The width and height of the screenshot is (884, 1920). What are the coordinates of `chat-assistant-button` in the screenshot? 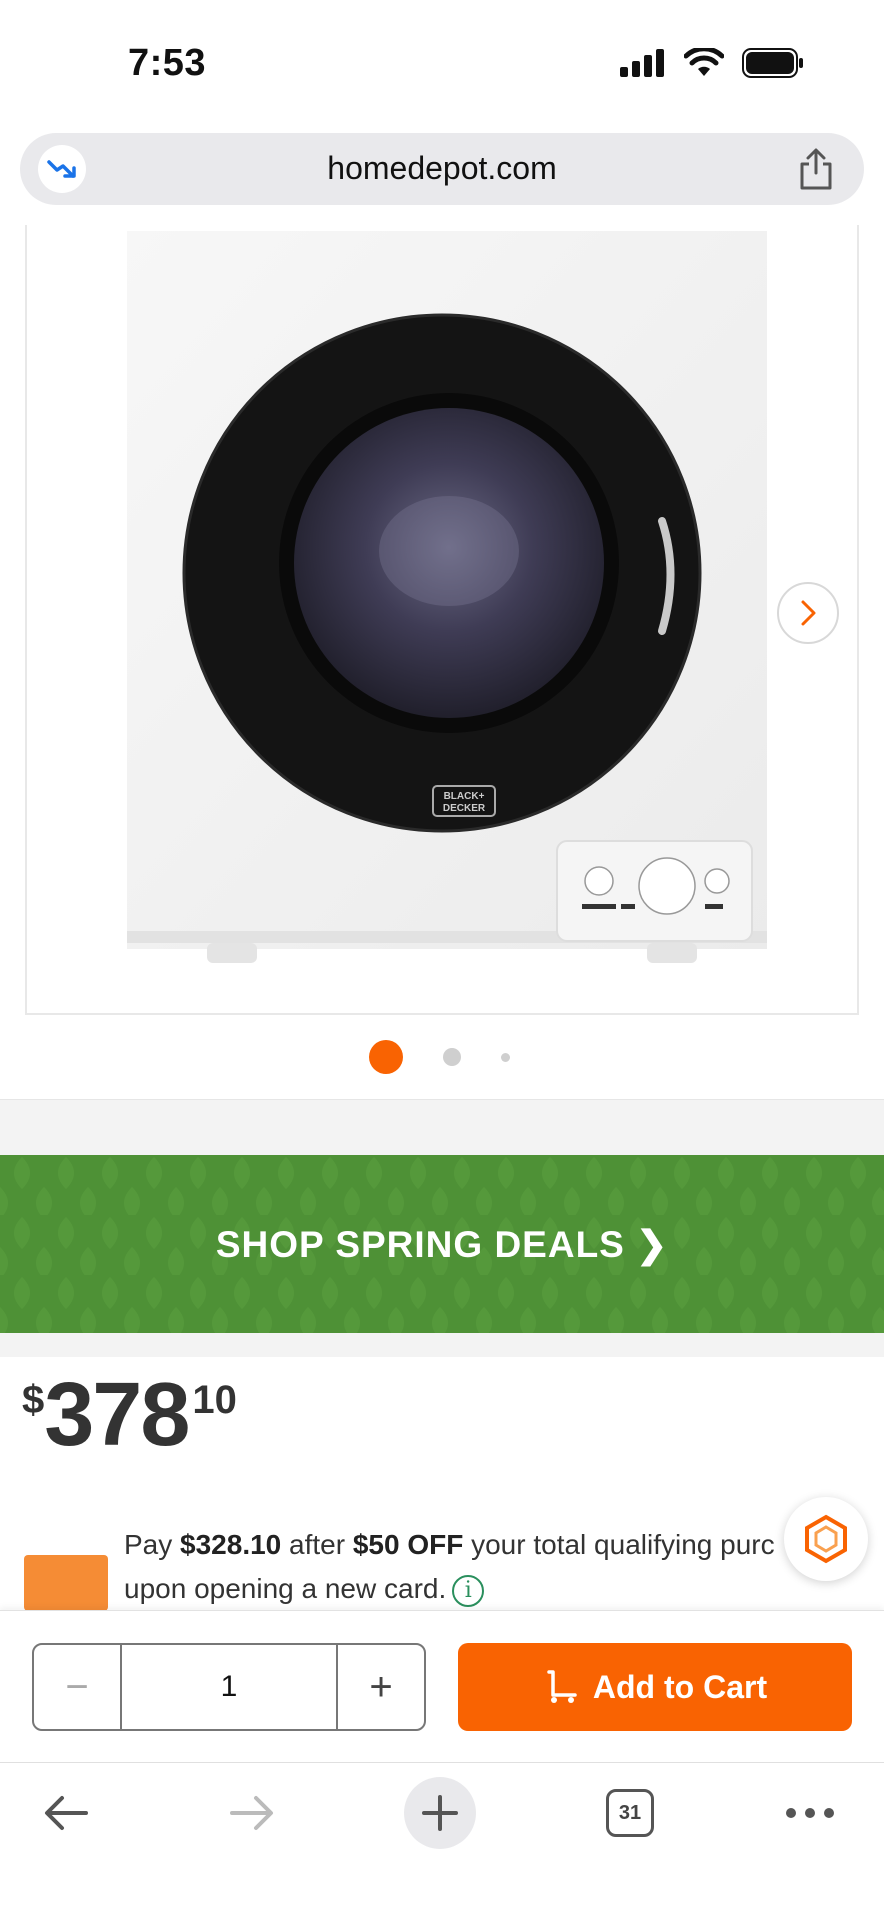 It's located at (826, 1539).